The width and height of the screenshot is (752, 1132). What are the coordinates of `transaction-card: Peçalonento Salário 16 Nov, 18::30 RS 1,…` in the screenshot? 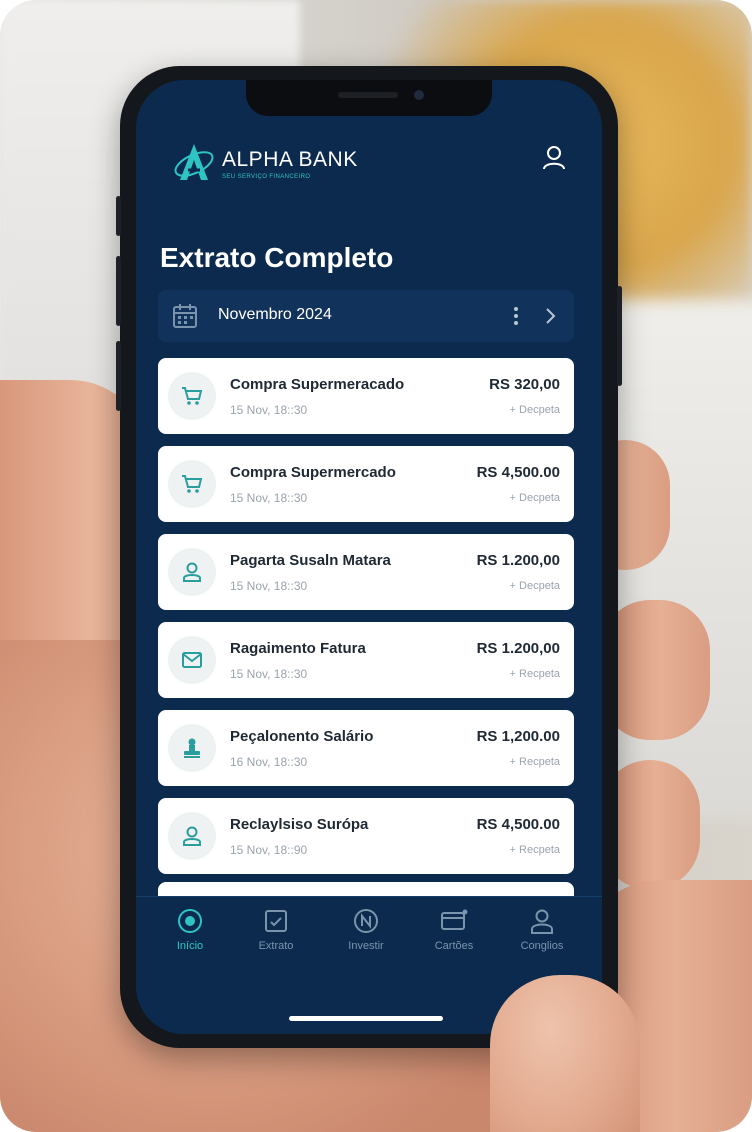 It's located at (366, 748).